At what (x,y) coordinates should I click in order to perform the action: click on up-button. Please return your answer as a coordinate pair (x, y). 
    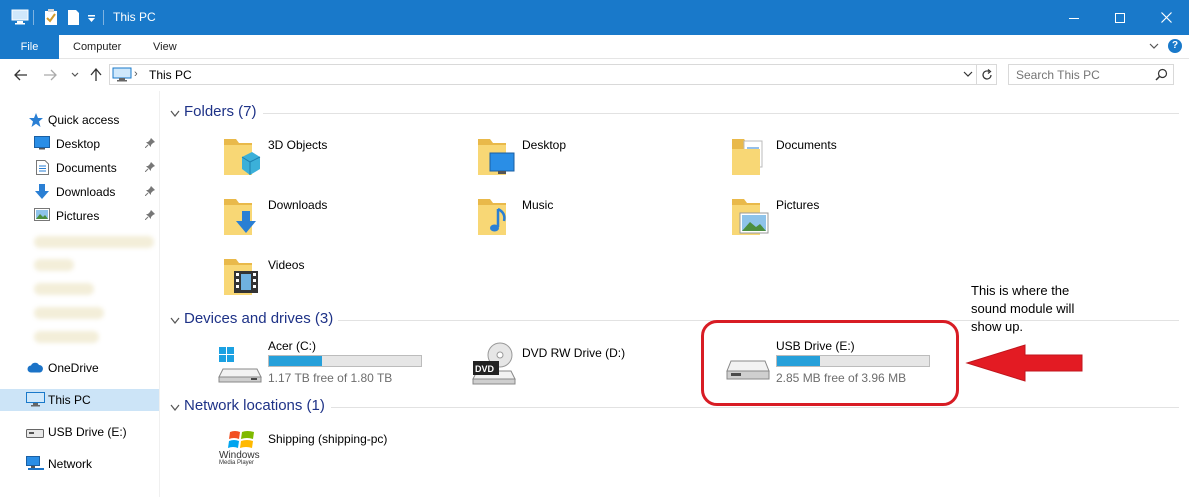
    Looking at the image, I should click on (96, 75).